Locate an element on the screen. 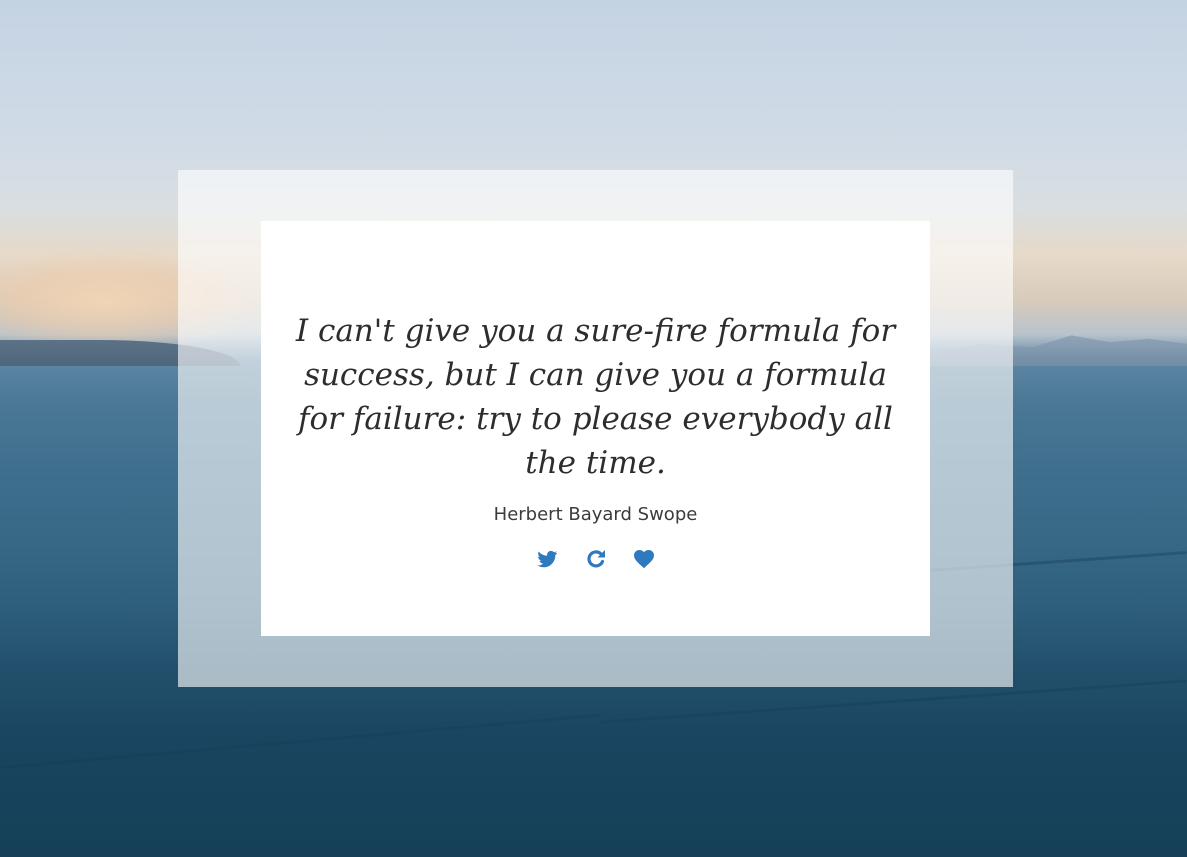 This screenshot has height=857, width=1187. quote-author: Herbert Bayard Swope is located at coordinates (595, 514).